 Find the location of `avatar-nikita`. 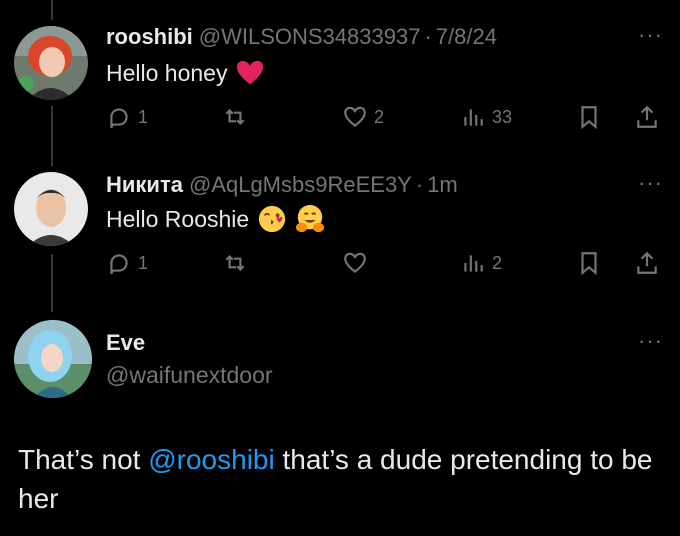

avatar-nikita is located at coordinates (51, 209).